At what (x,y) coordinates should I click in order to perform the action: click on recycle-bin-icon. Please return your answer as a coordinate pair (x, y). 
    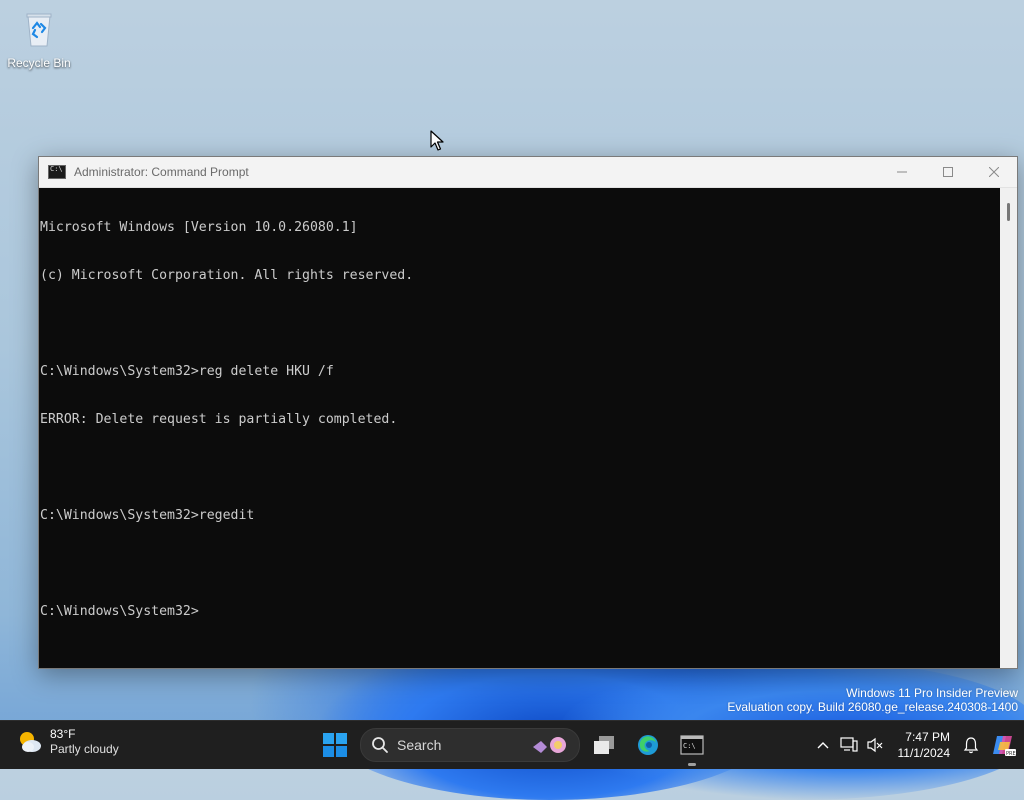
    Looking at the image, I should click on (39, 28).